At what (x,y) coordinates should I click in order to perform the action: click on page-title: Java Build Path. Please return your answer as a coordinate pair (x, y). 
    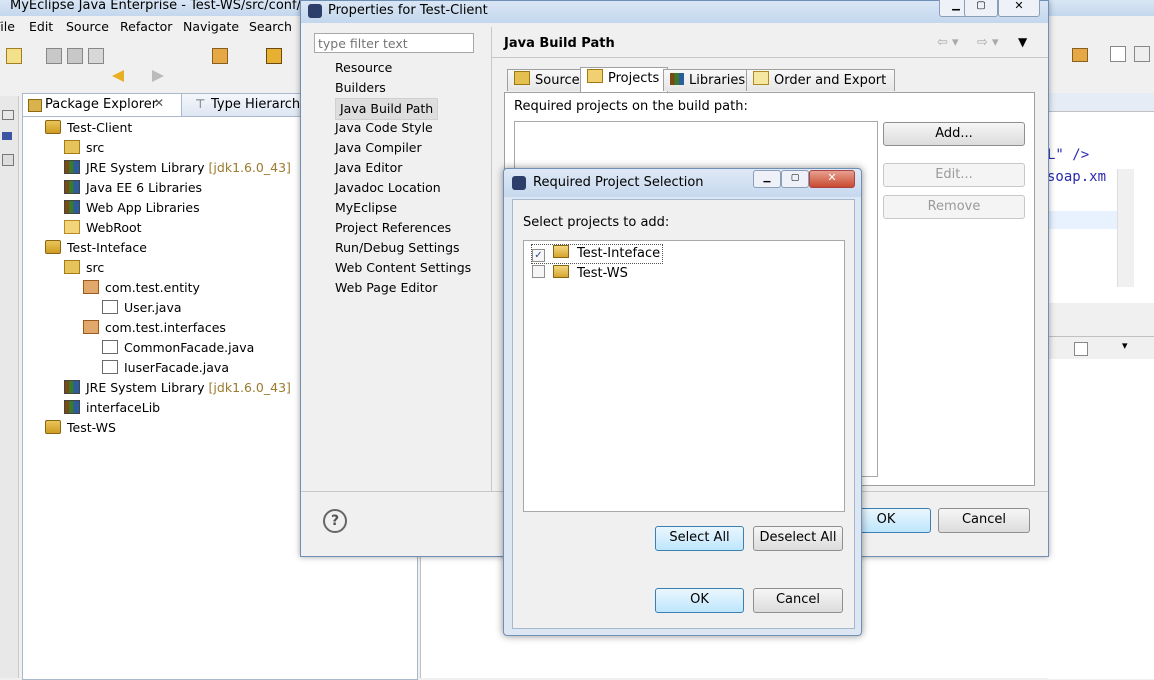
    Looking at the image, I should click on (559, 43).